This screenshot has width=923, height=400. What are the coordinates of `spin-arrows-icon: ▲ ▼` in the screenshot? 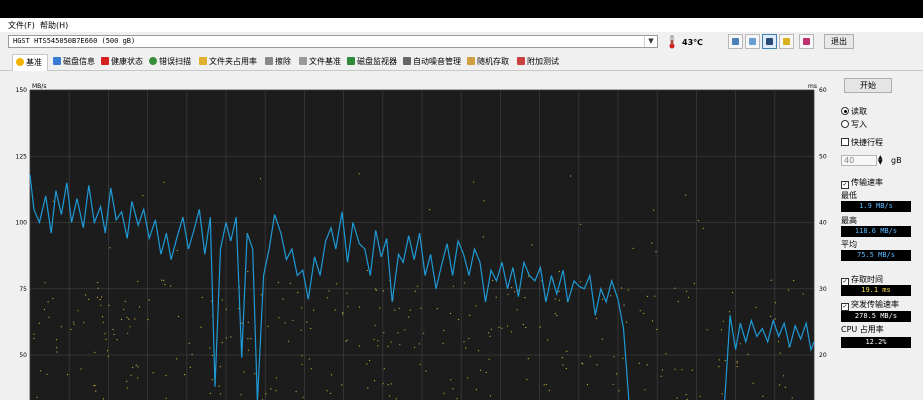 It's located at (880, 160).